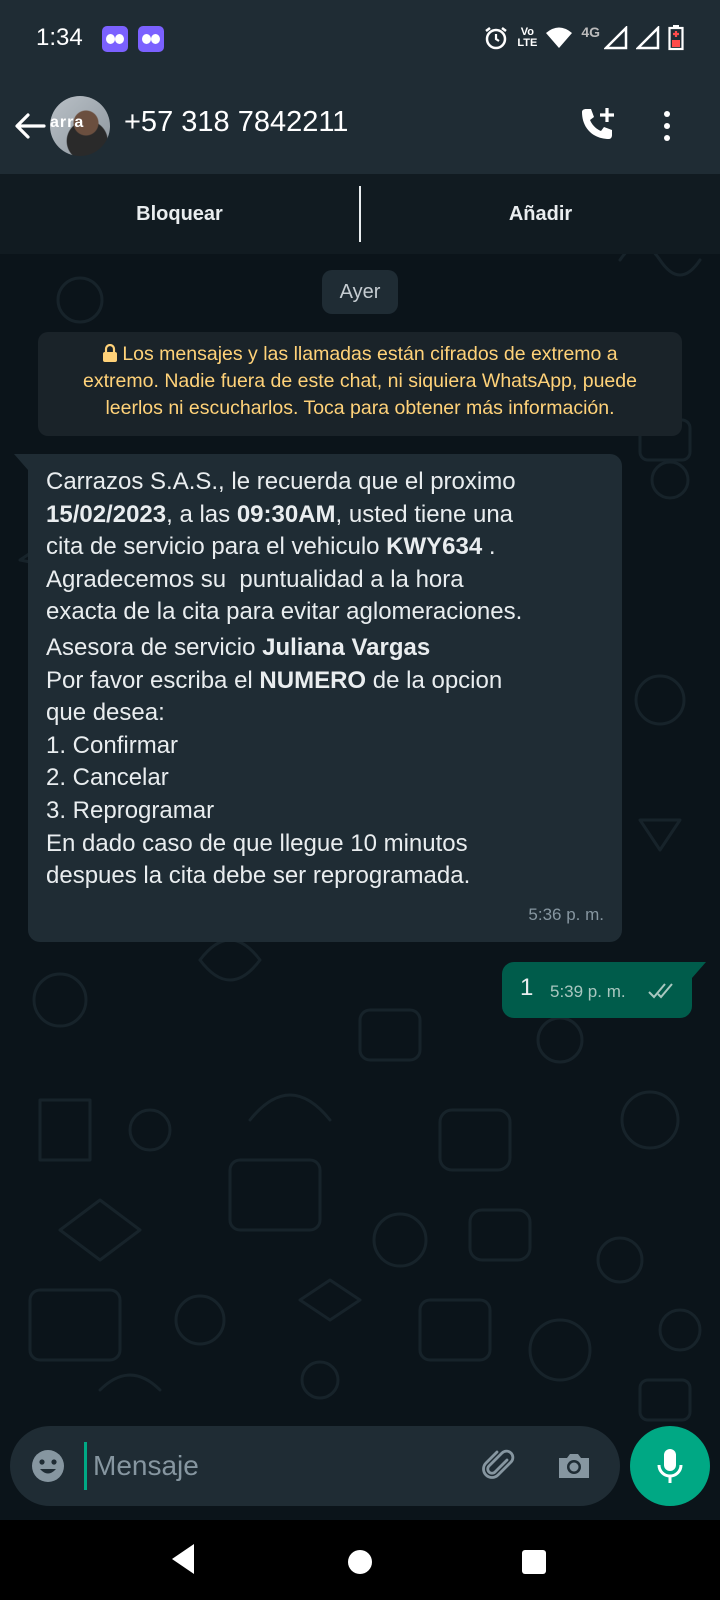 This screenshot has width=720, height=1600. What do you see at coordinates (540, 214) in the screenshot?
I see `add-contact-button: Añadir` at bounding box center [540, 214].